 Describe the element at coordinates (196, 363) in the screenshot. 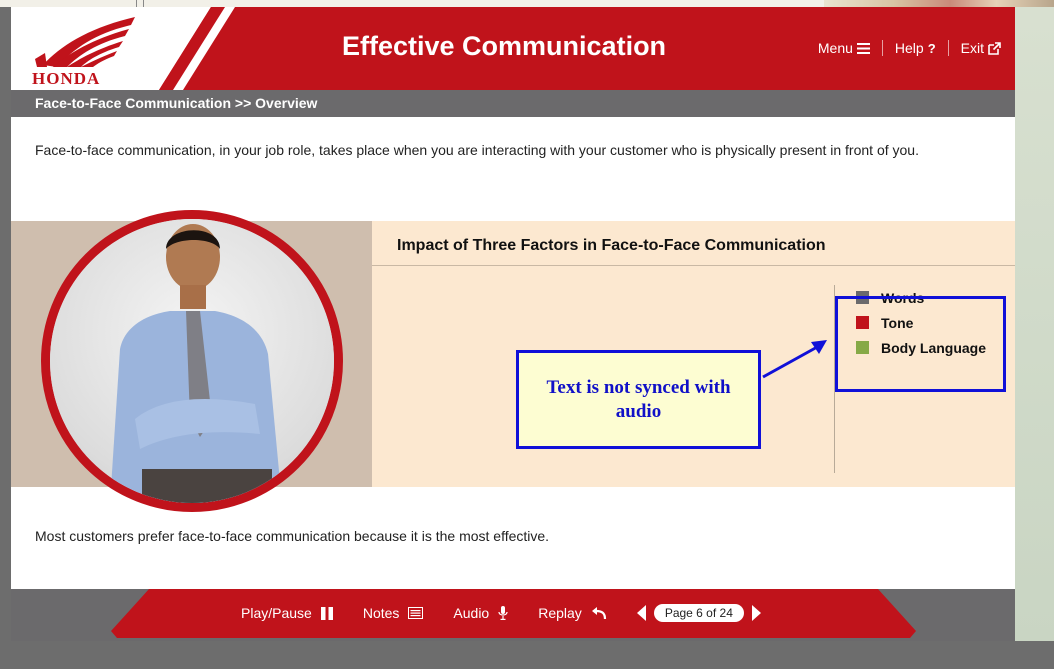

I see `presenter-figure` at that location.